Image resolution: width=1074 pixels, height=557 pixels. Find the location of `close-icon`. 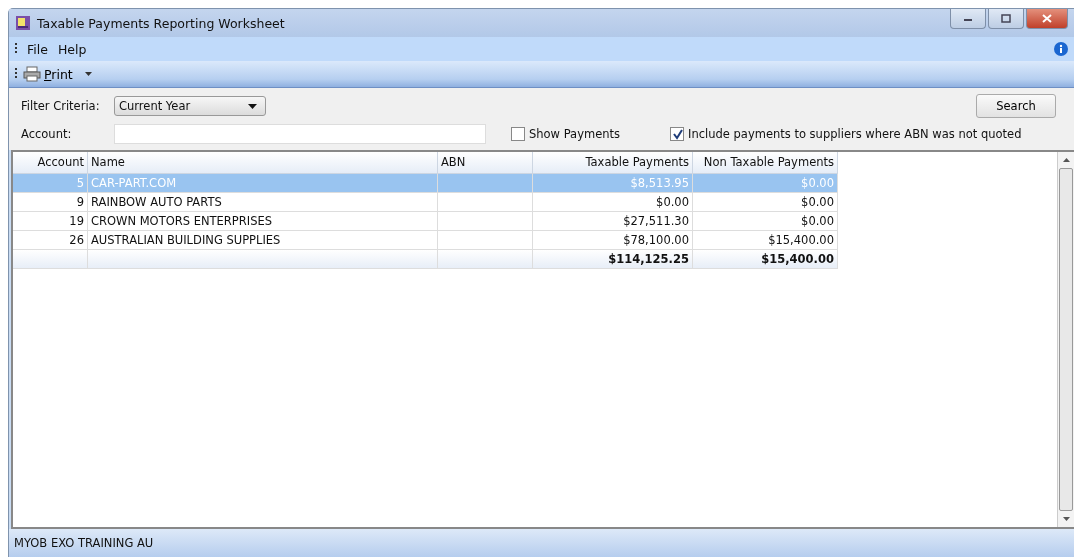

close-icon is located at coordinates (1047, 18).